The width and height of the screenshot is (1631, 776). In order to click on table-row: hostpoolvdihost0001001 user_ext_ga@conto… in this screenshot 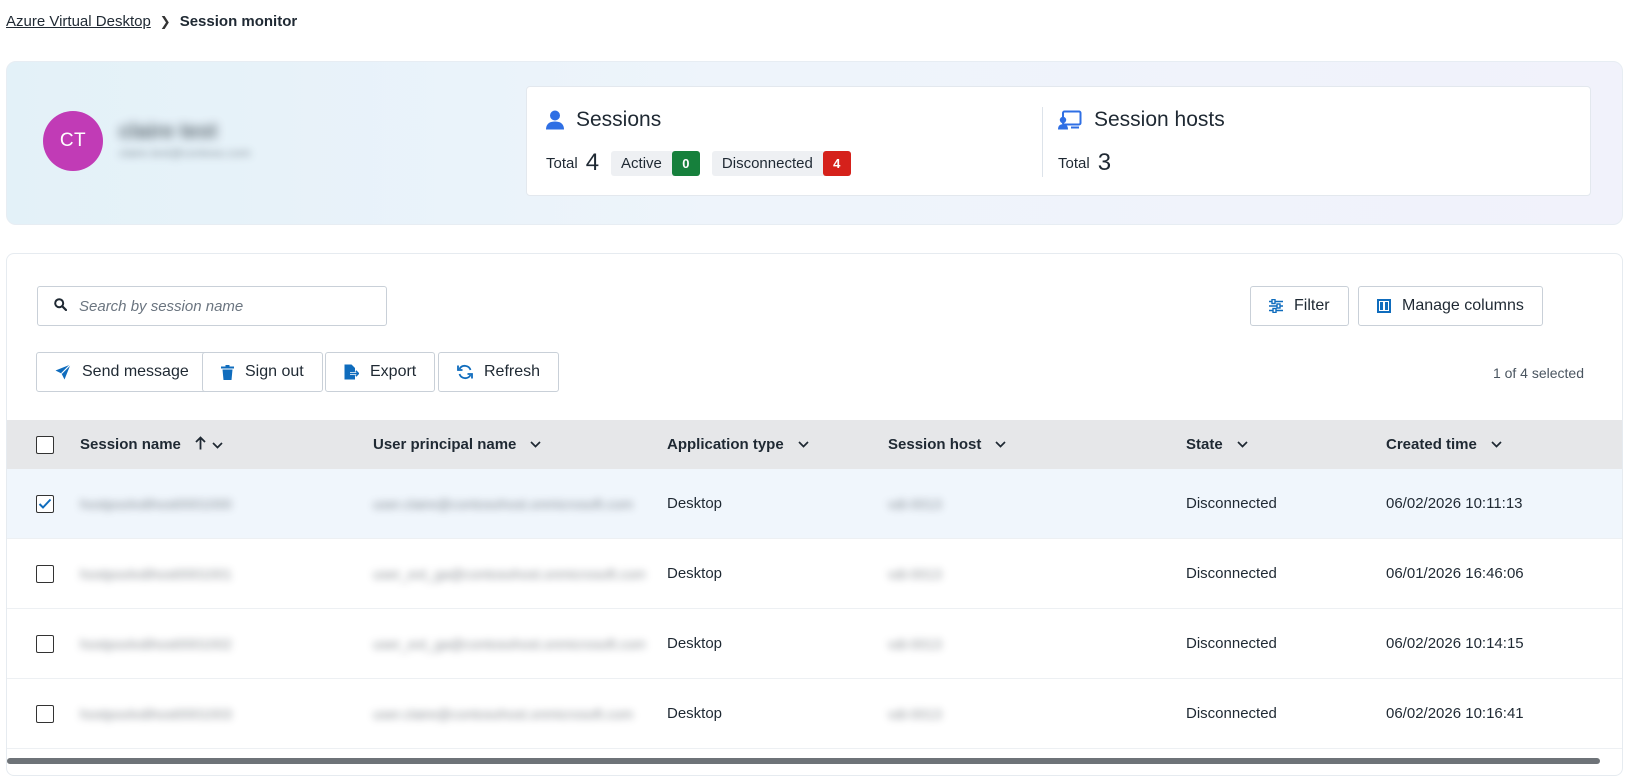, I will do `click(814, 574)`.